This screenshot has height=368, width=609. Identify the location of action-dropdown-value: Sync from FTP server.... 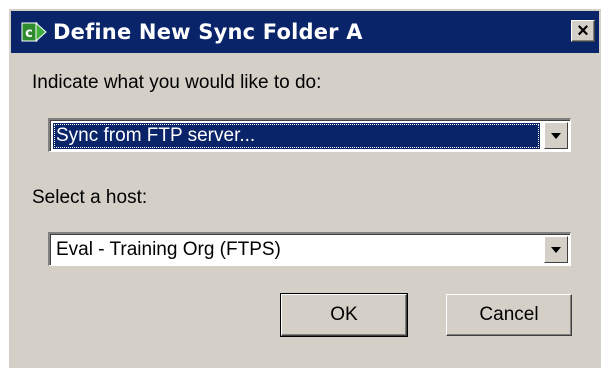
(296, 136).